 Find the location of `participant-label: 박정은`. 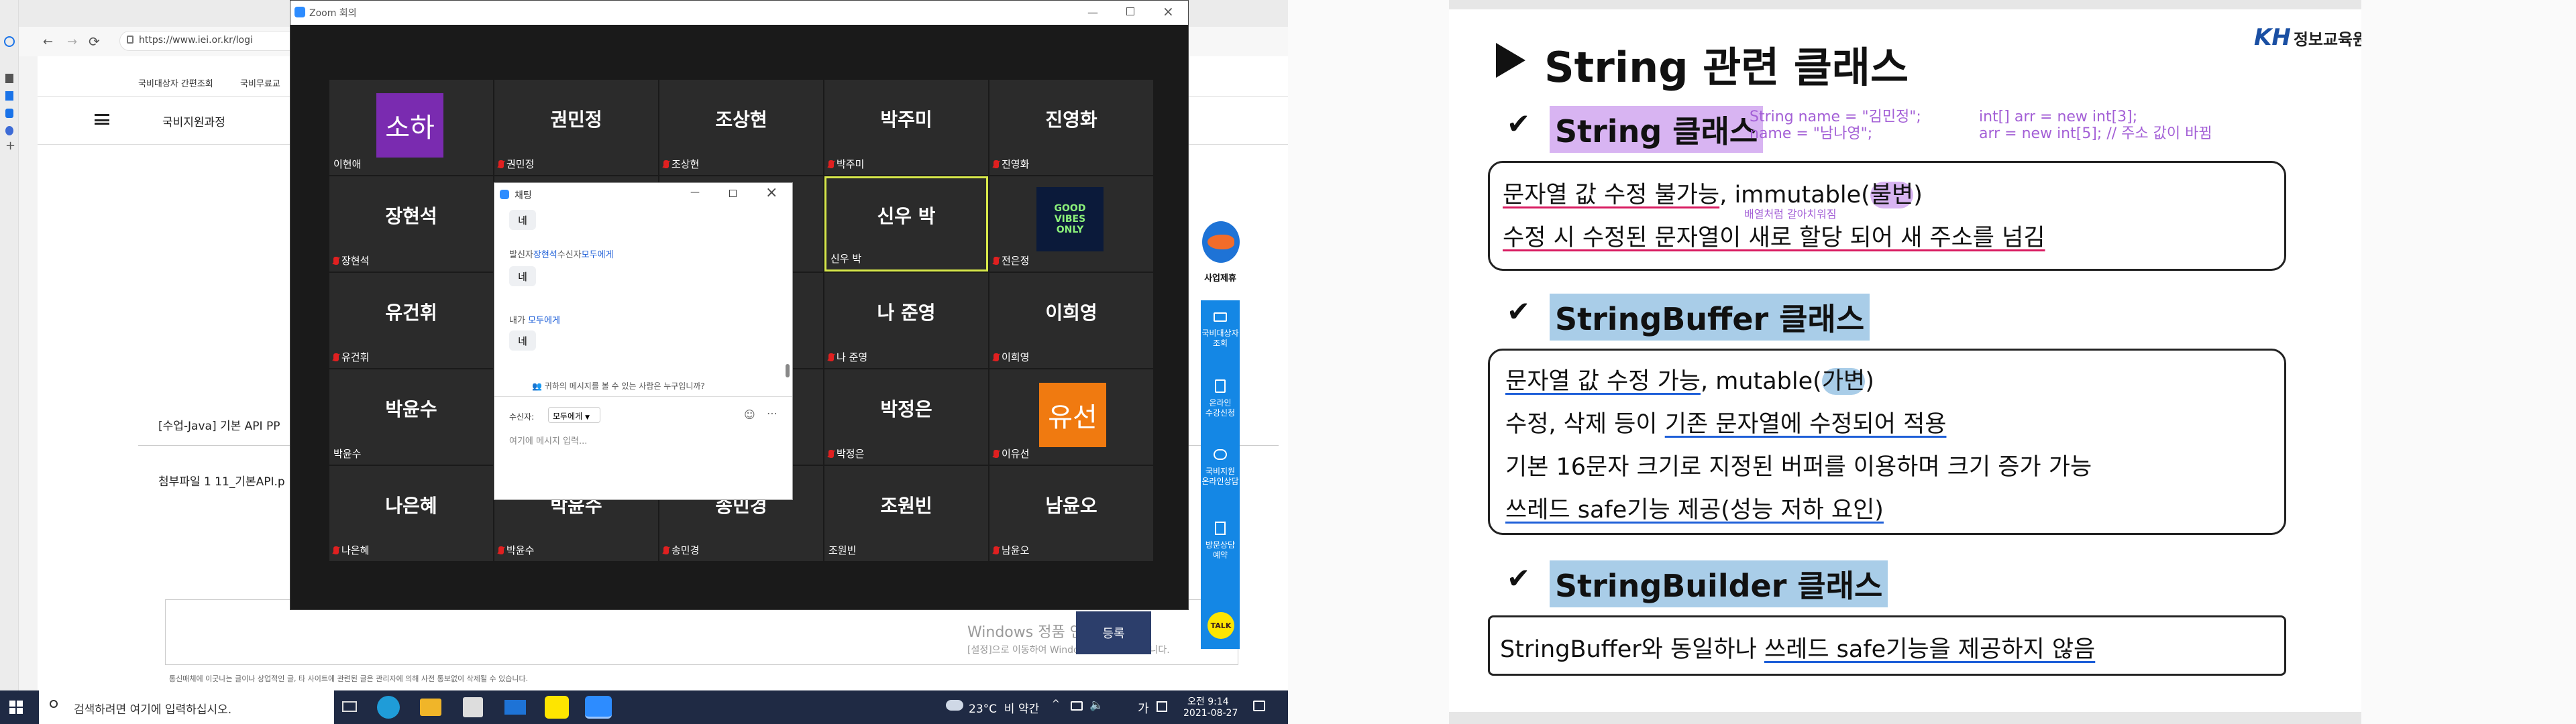

participant-label: 박정은 is located at coordinates (846, 453).